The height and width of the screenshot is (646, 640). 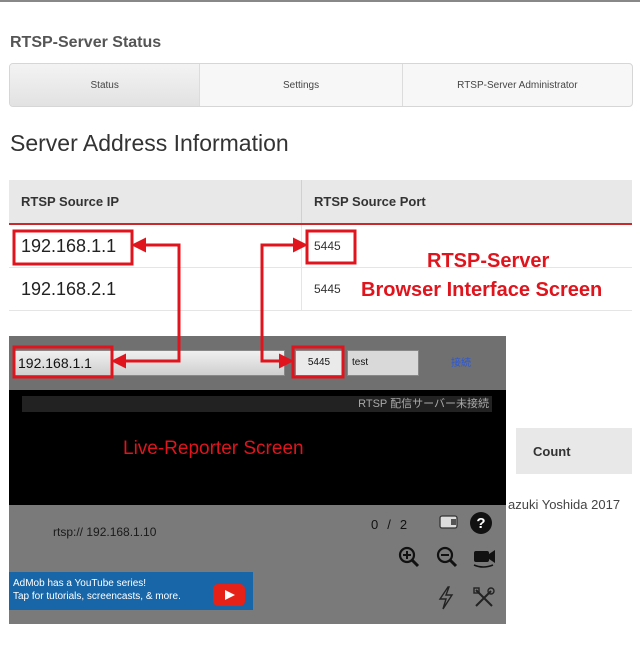 I want to click on connection-status: RTSP 配信サーバー未接続, so click(x=257, y=404).